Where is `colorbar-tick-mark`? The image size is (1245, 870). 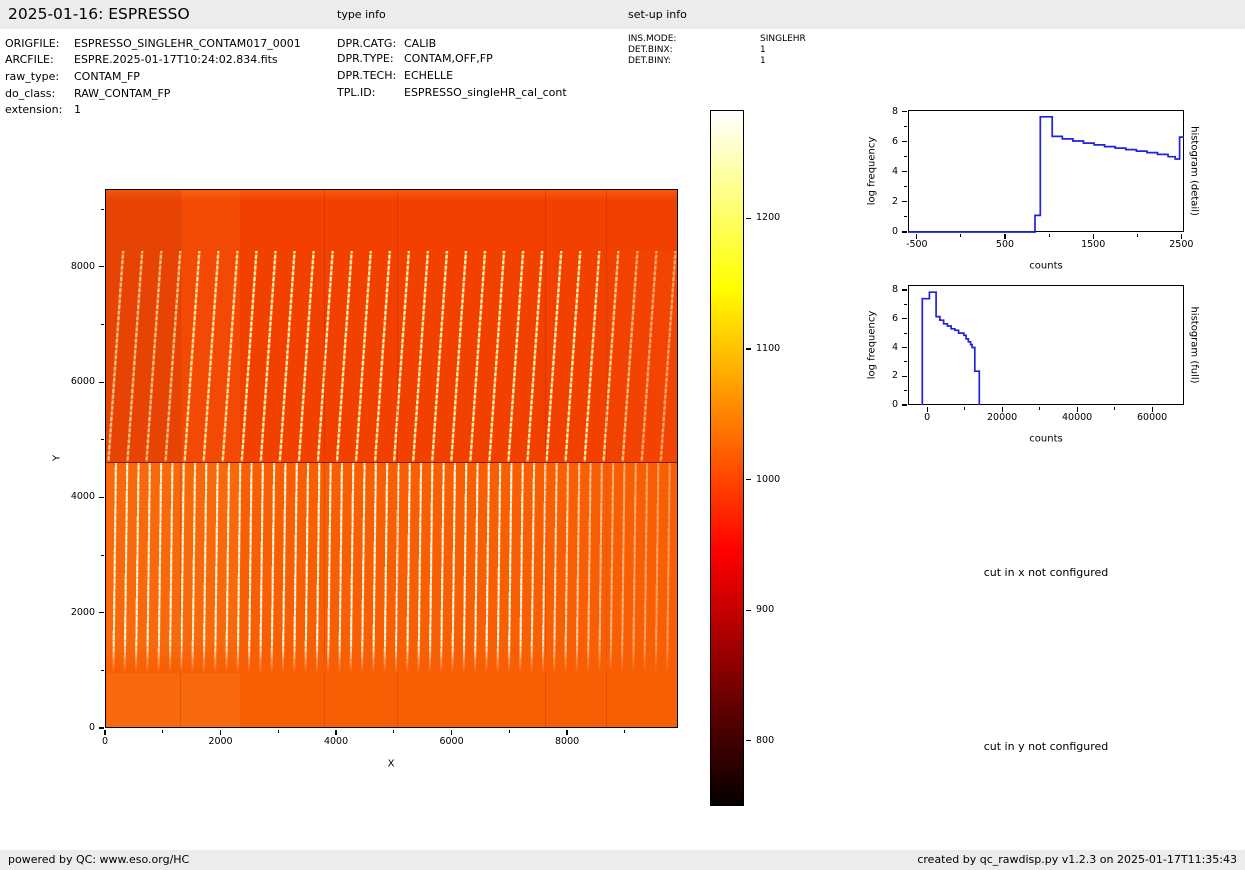
colorbar-tick-mark is located at coordinates (748, 479).